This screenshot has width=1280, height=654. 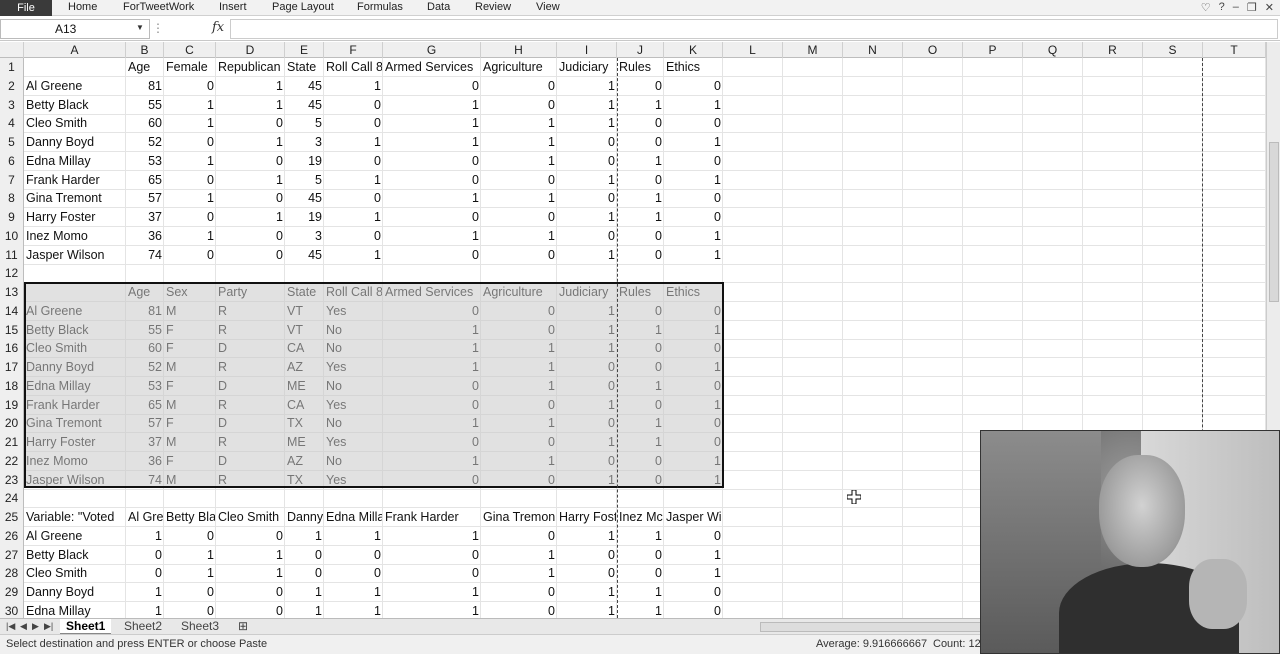 What do you see at coordinates (12, 236) in the screenshot?
I see `row-header: 10` at bounding box center [12, 236].